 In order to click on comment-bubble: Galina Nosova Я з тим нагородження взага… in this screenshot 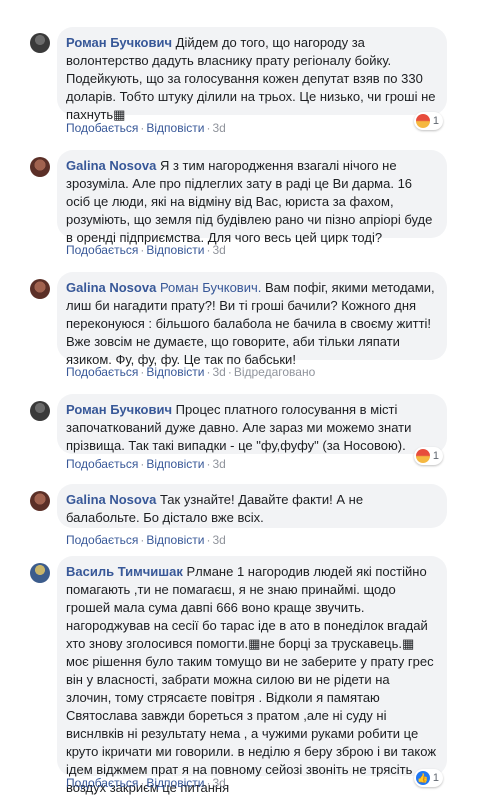, I will do `click(252, 197)`.